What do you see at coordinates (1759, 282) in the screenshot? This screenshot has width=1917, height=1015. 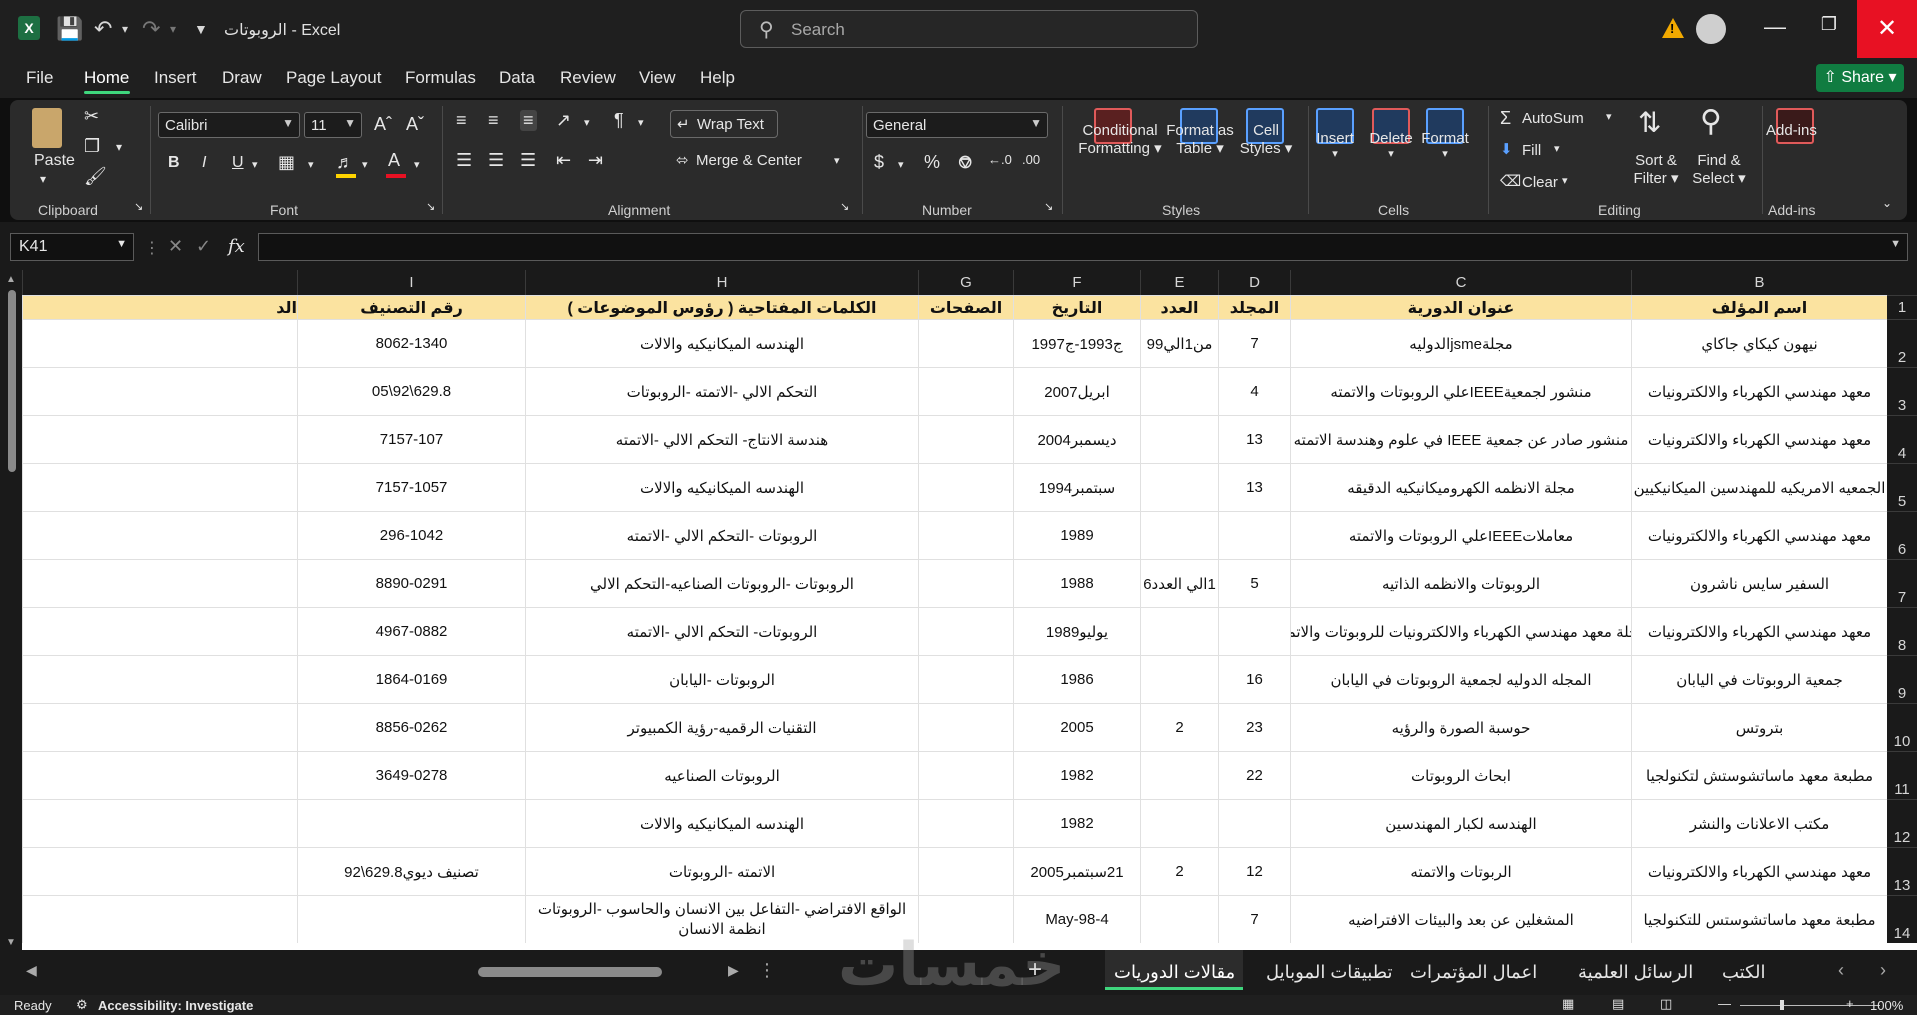 I see `column-header-b: B` at bounding box center [1759, 282].